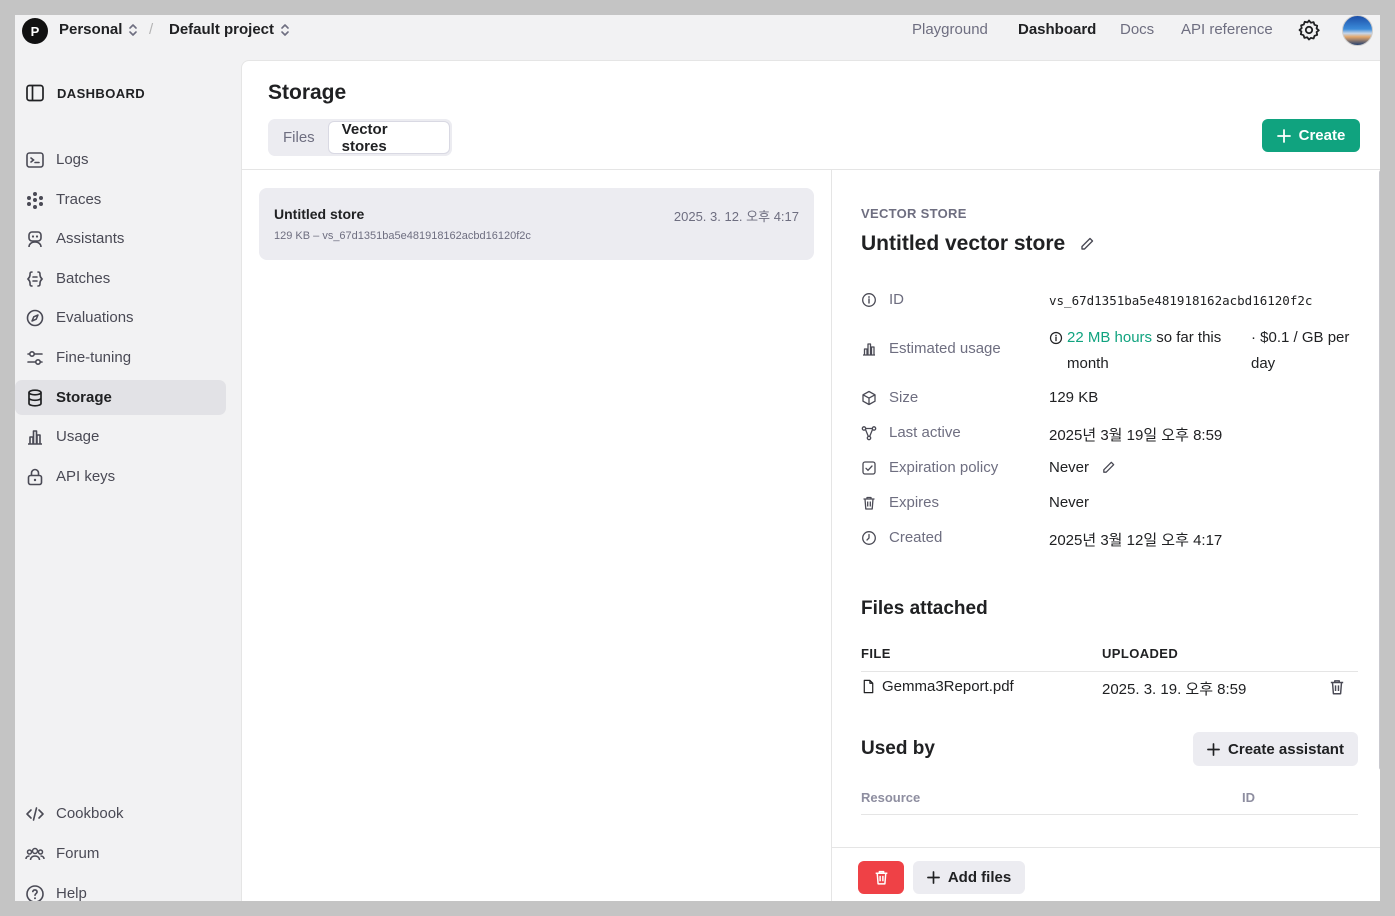 This screenshot has width=1395, height=916. I want to click on sidebar-item-label: Evaluations, so click(95, 317).